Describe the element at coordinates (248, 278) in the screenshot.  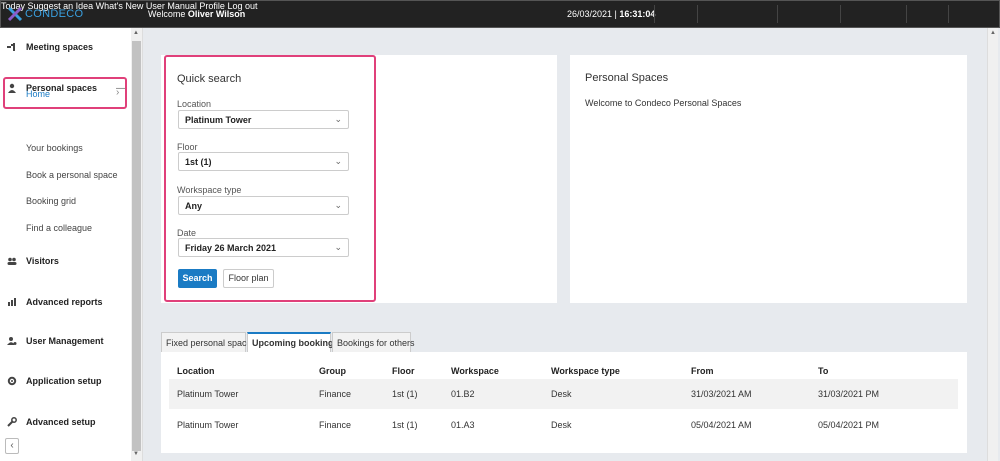
I see `floor-plan-button: Floor plan` at that location.